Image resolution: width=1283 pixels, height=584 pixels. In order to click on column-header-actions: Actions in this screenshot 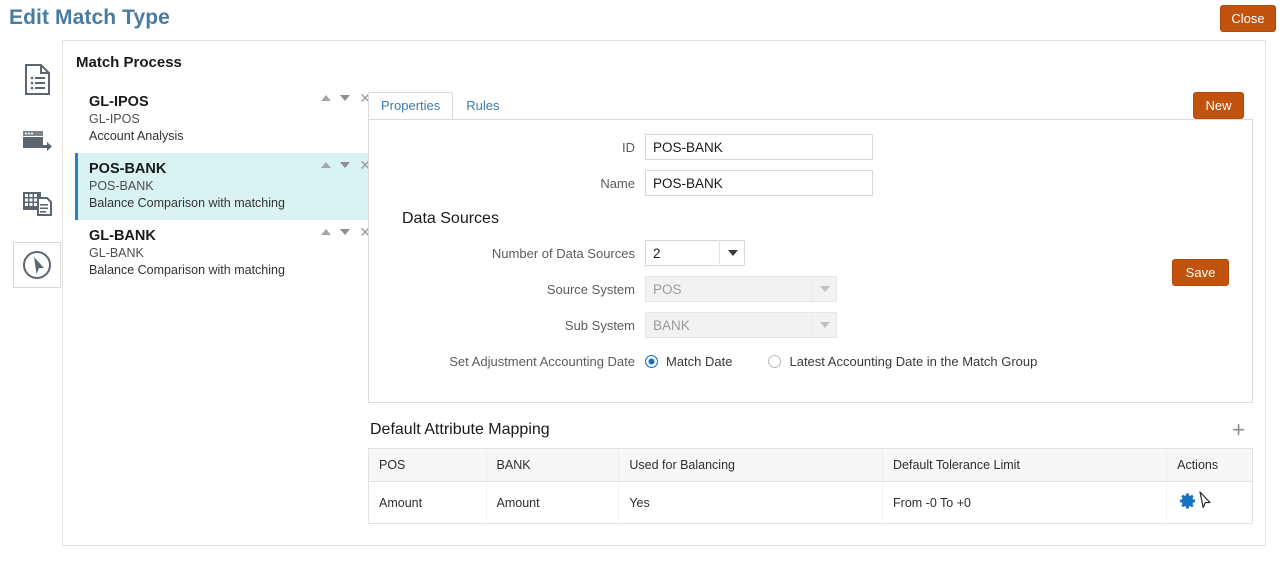, I will do `click(1209, 465)`.